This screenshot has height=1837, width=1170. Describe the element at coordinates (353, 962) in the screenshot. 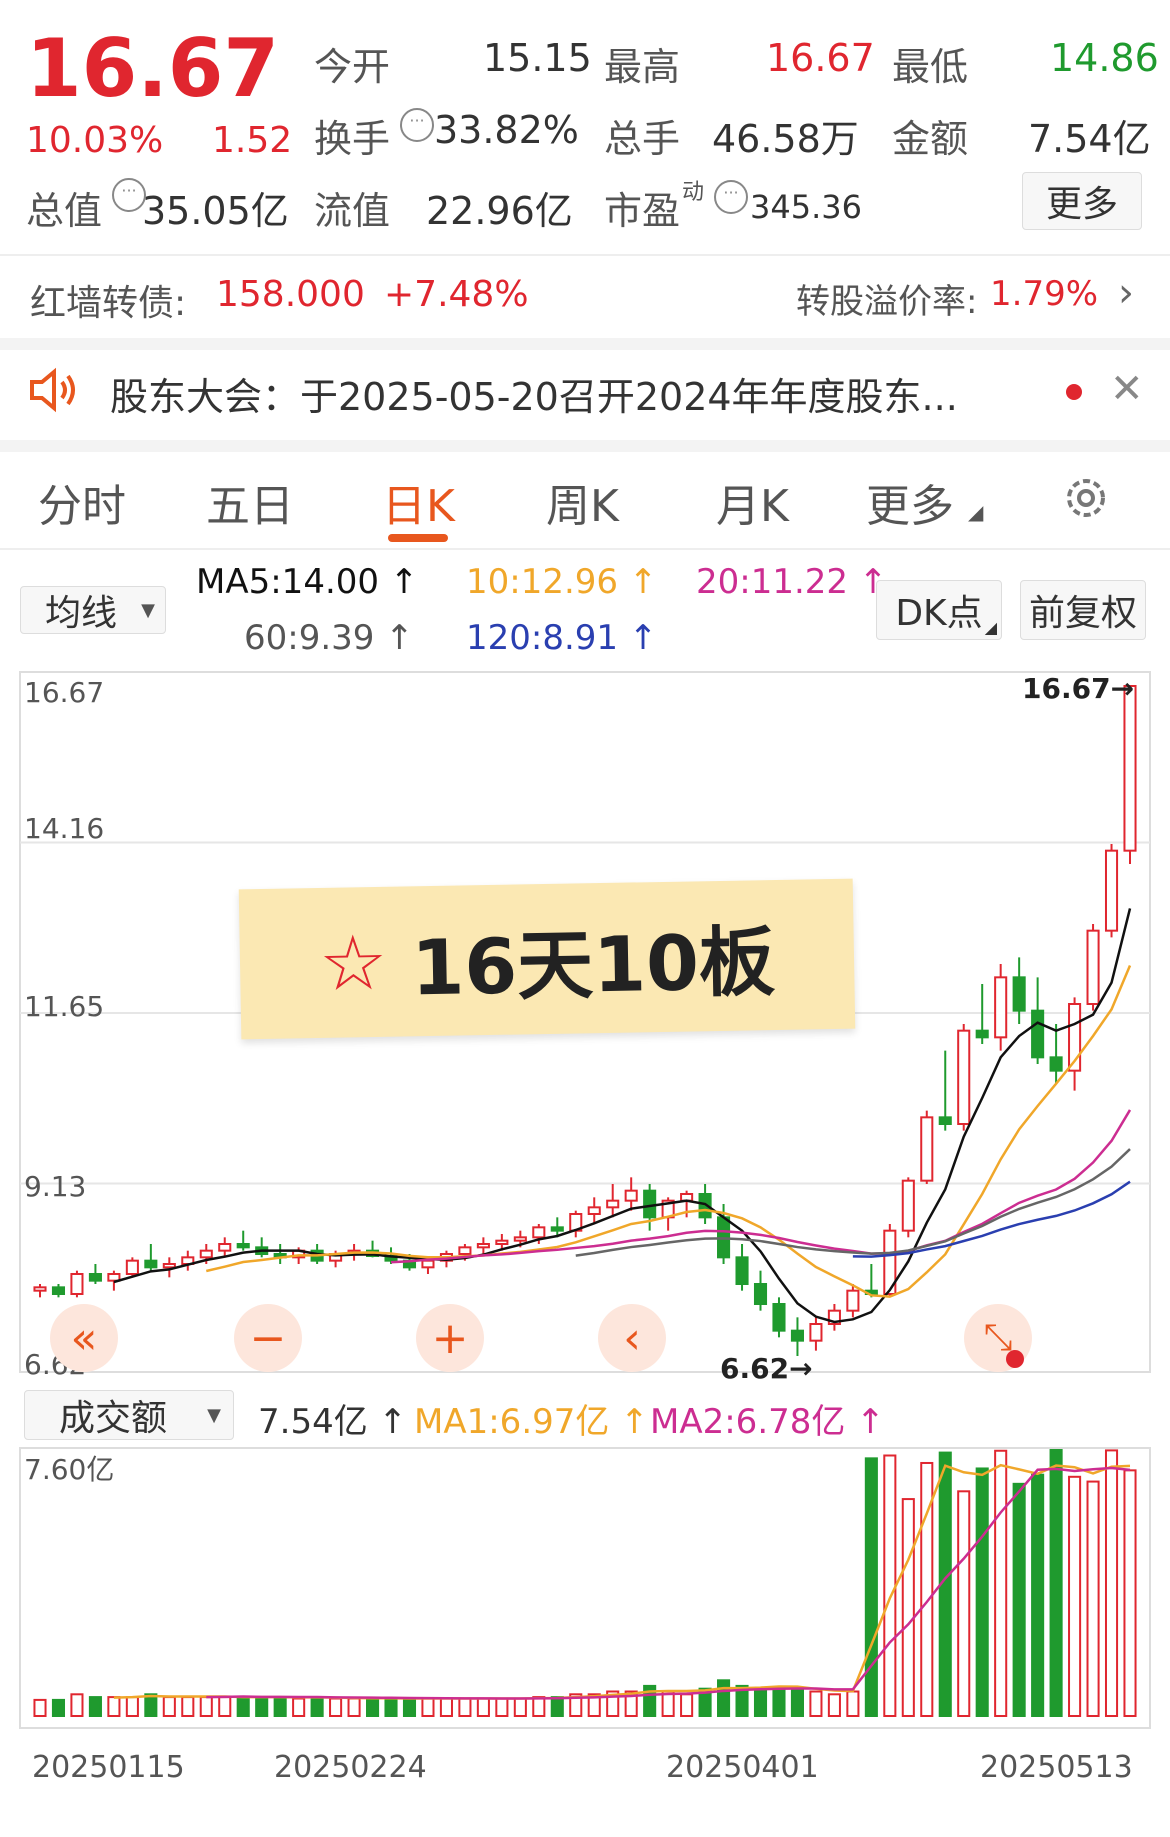

I see `star-icon: ☆` at that location.